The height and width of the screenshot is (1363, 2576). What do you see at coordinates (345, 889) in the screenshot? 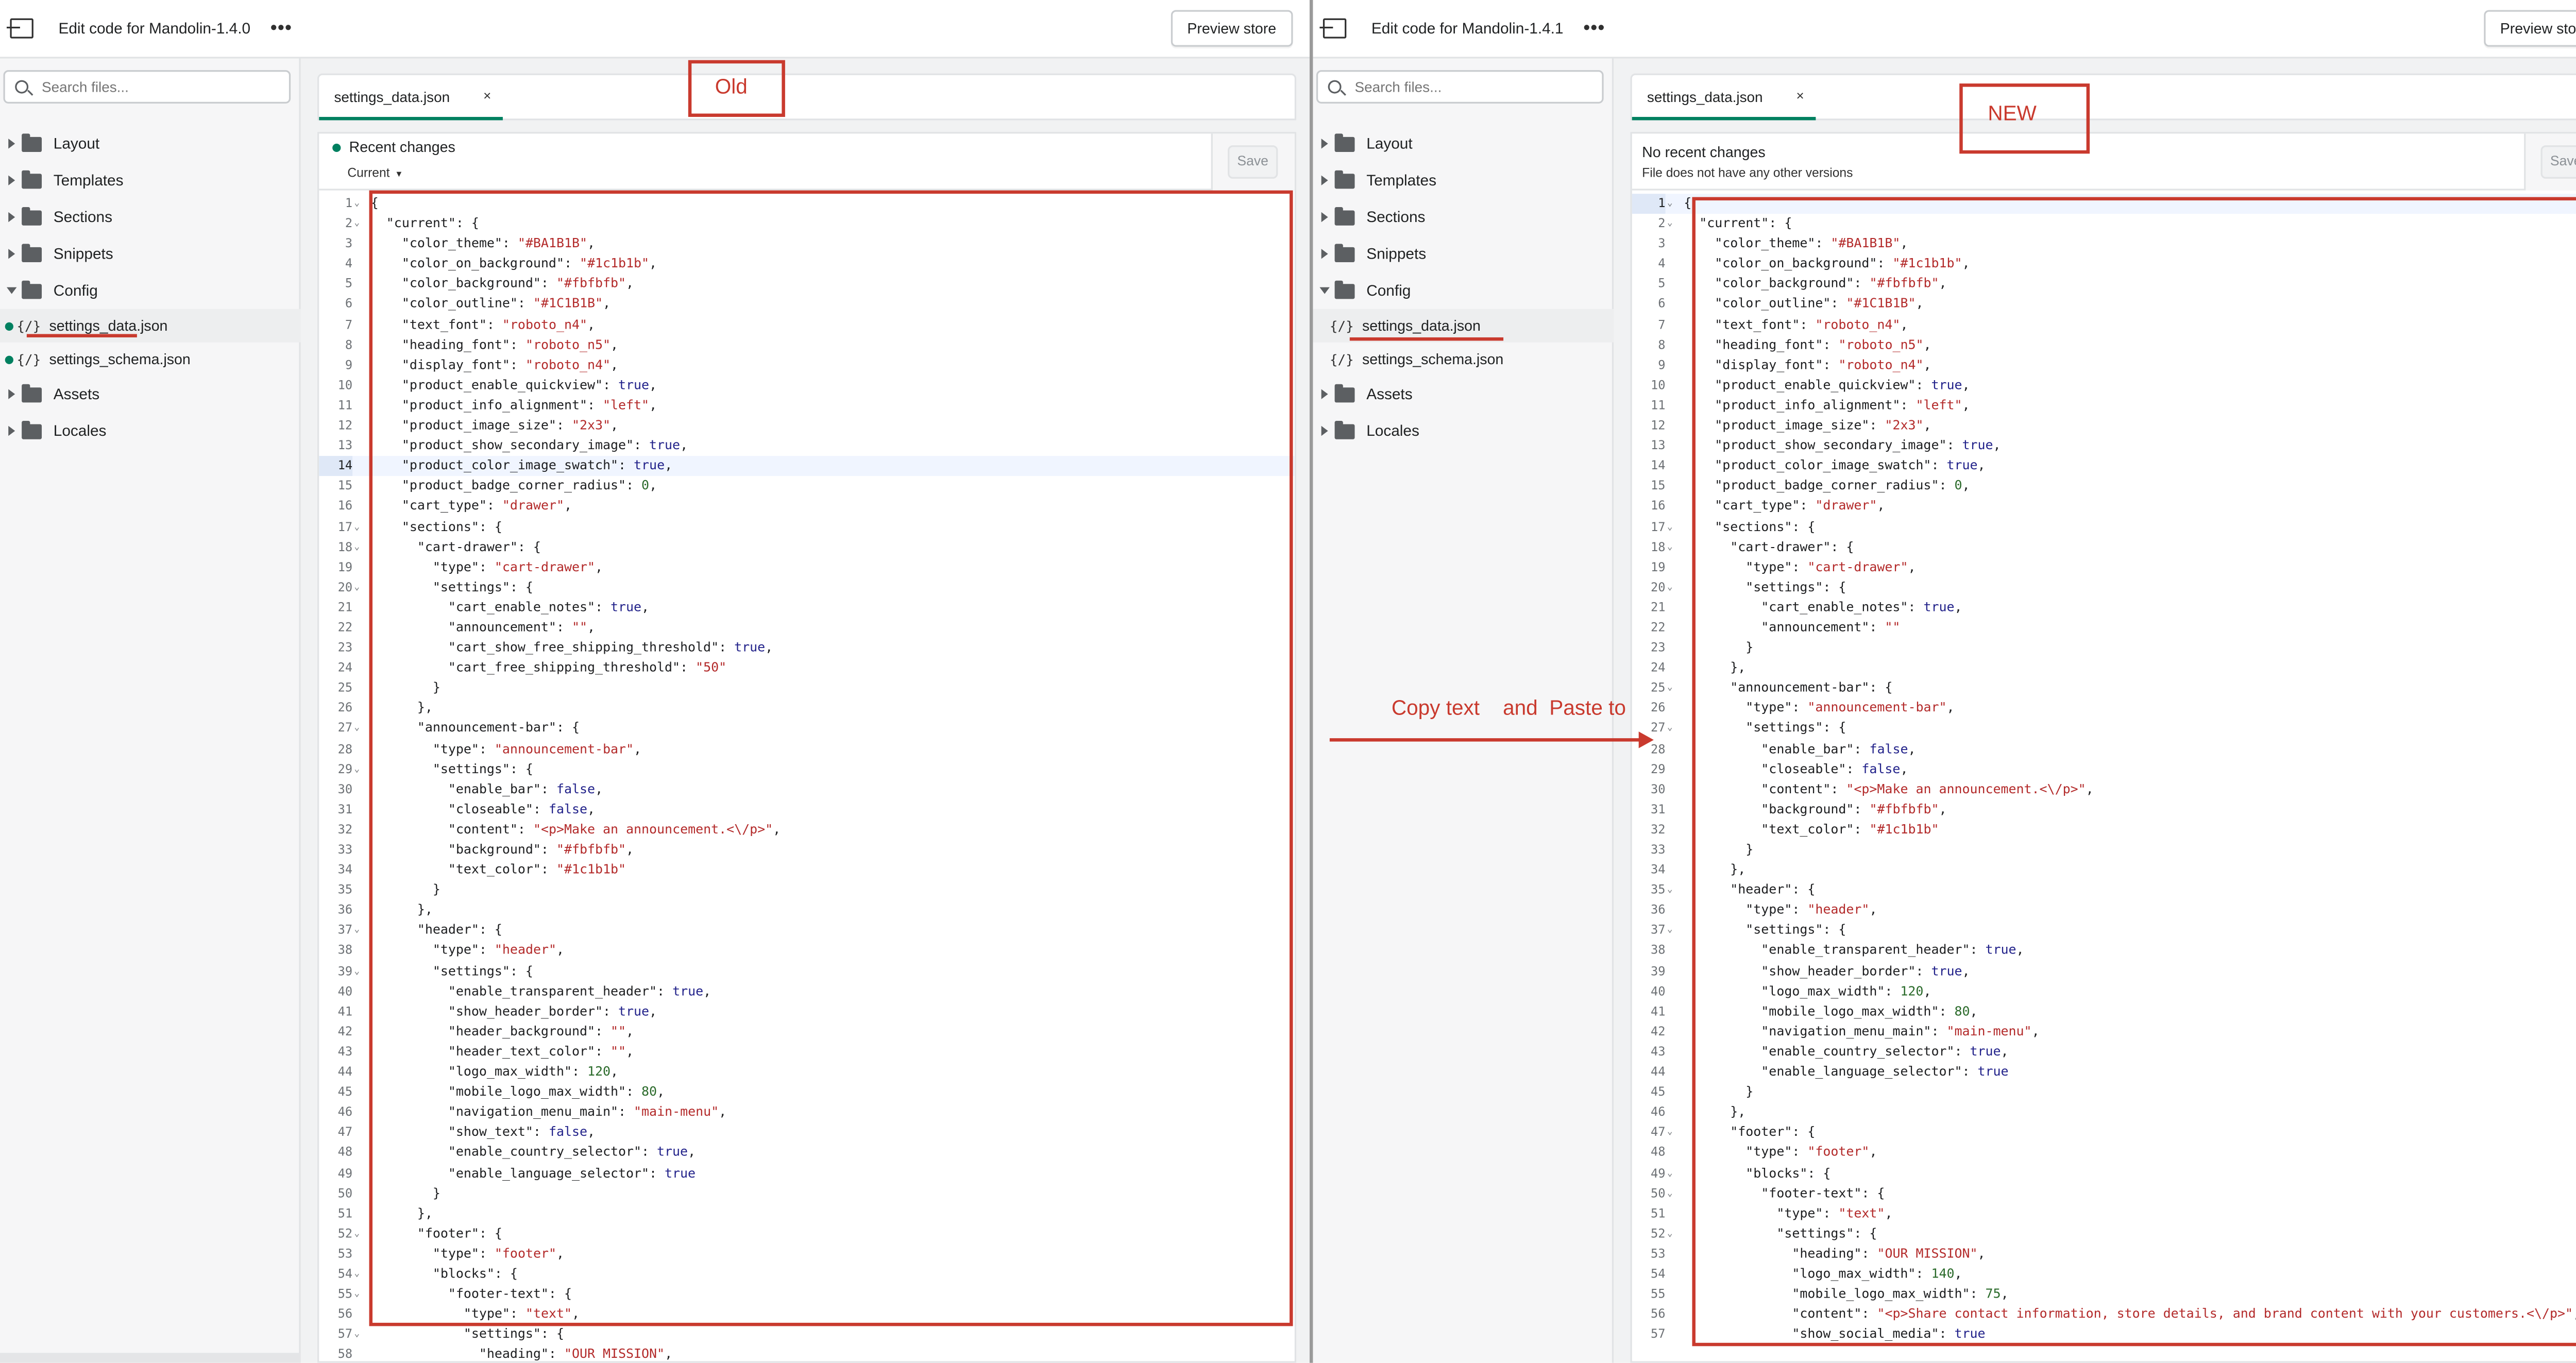
I see `line-number: 35` at bounding box center [345, 889].